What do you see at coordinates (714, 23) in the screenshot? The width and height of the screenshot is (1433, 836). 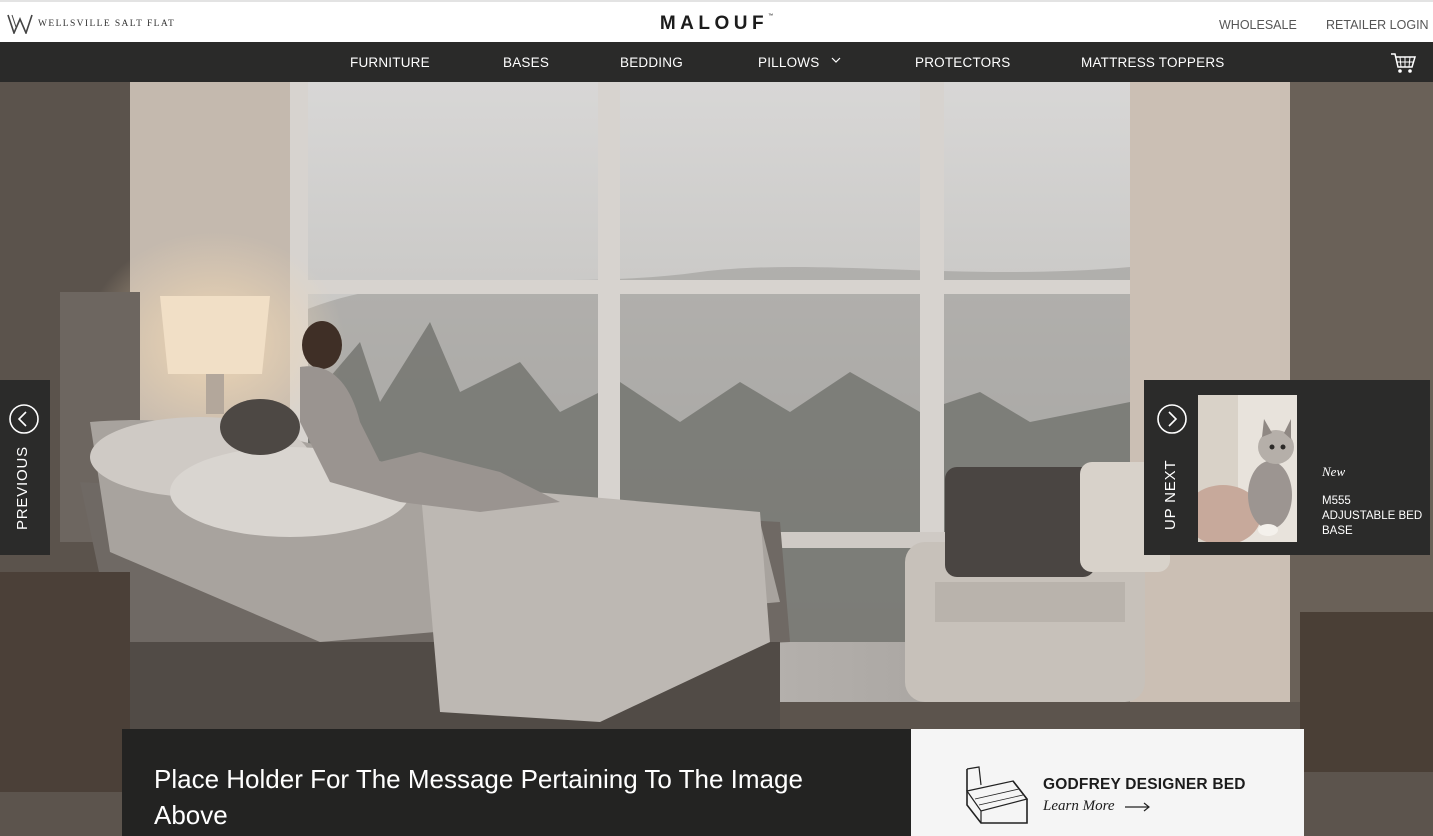 I see `logo-text: MALOUF` at bounding box center [714, 23].